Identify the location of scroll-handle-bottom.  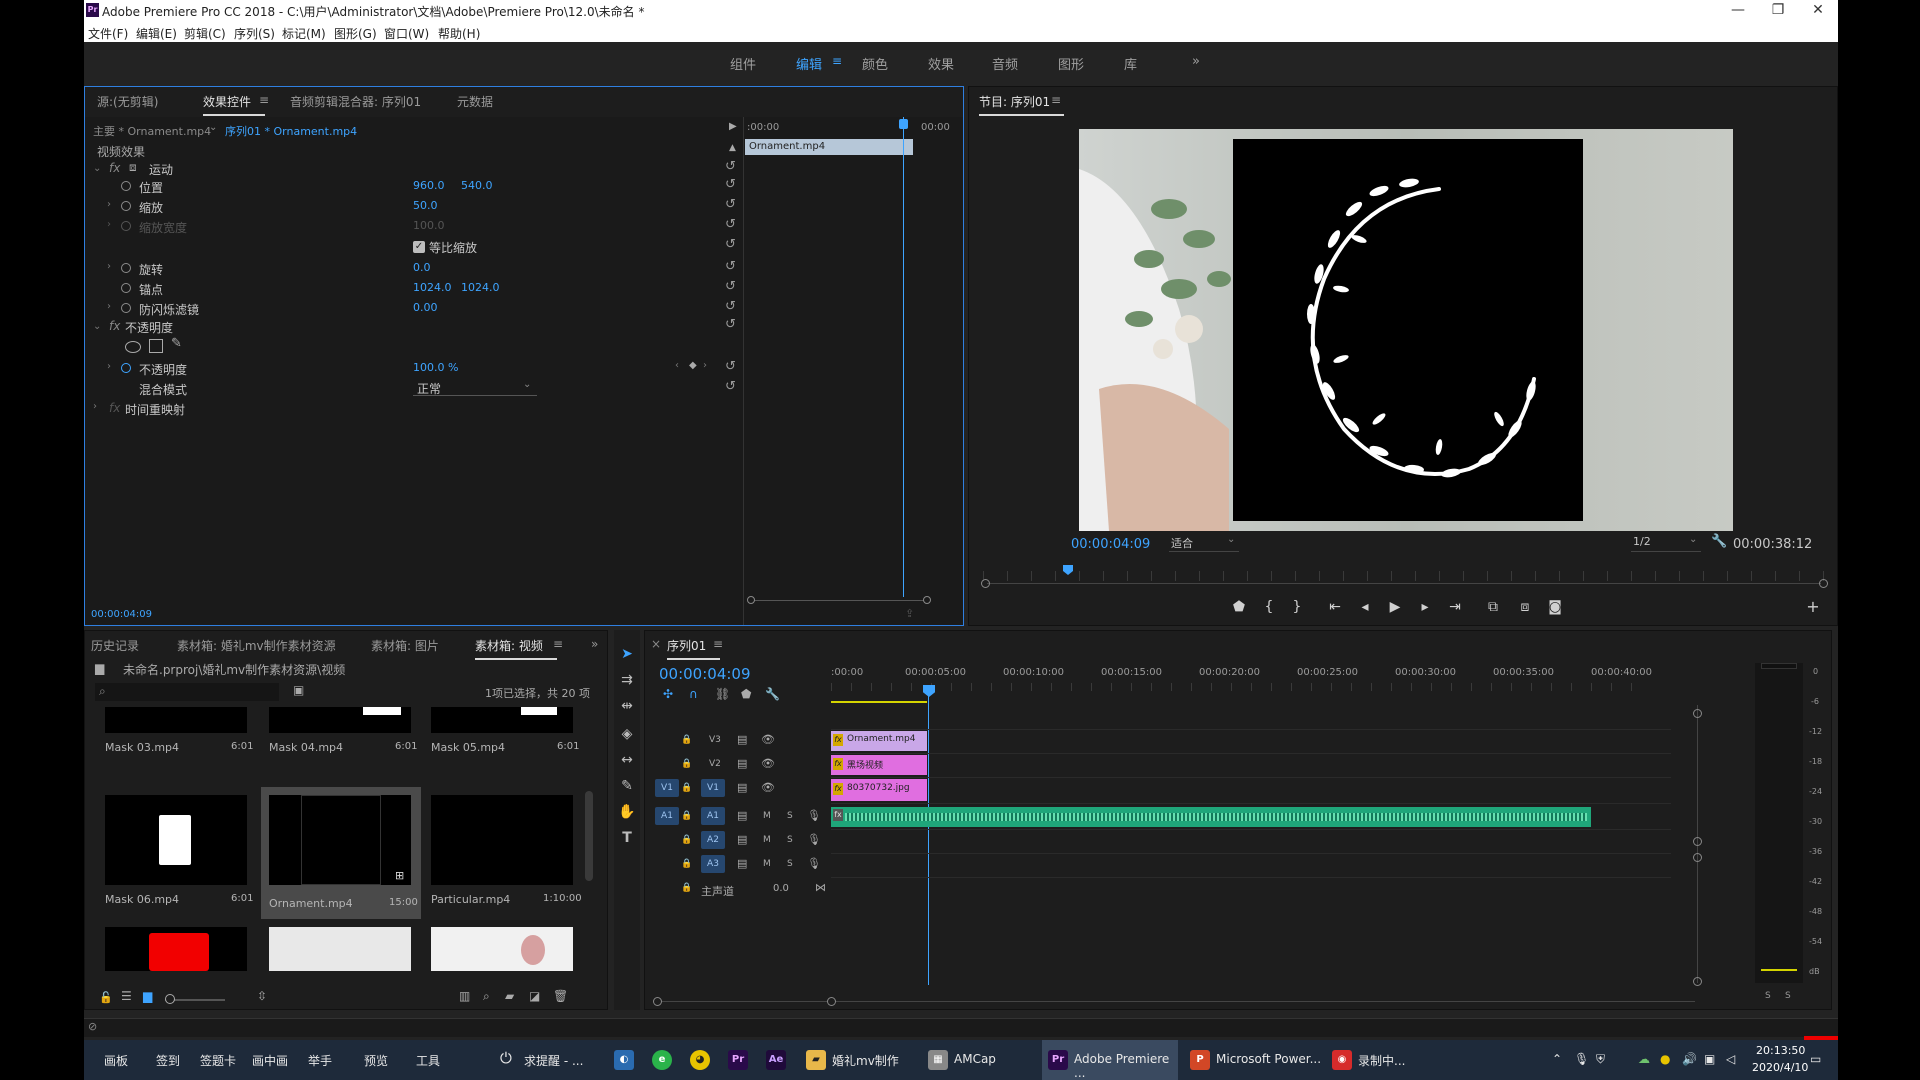
(1697, 981).